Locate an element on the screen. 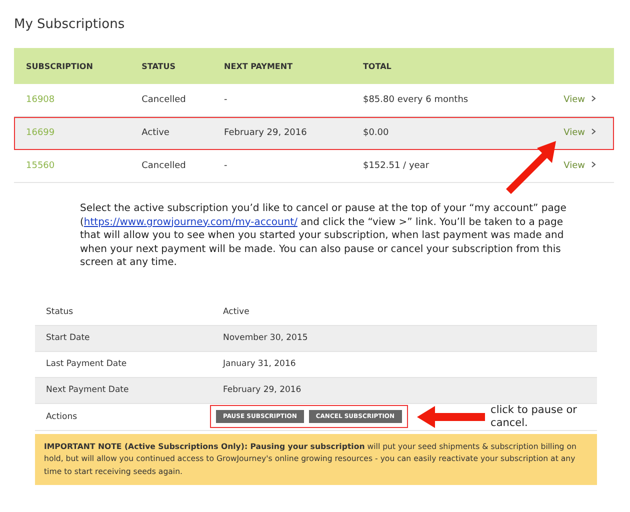  account-link: https://www.growjourney.com/my-account/ is located at coordinates (191, 222).